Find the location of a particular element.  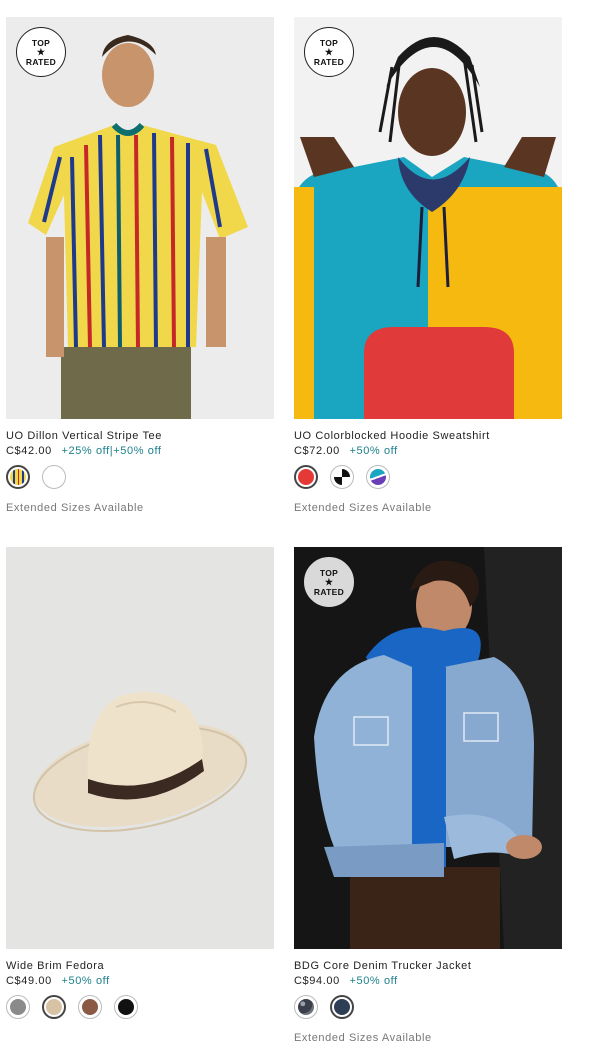

product-name: UO Colorblocked Hoodie Sweatshirt is located at coordinates (428, 436).